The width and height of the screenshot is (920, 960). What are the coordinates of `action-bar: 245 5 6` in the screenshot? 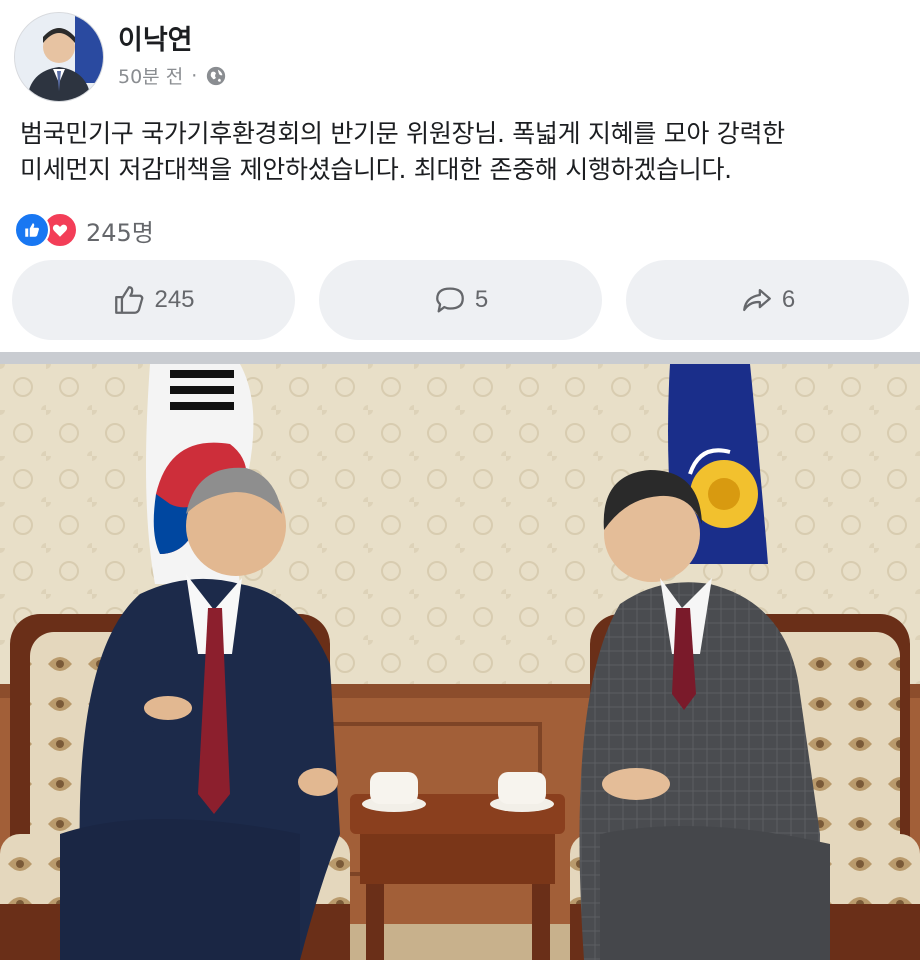 It's located at (462, 301).